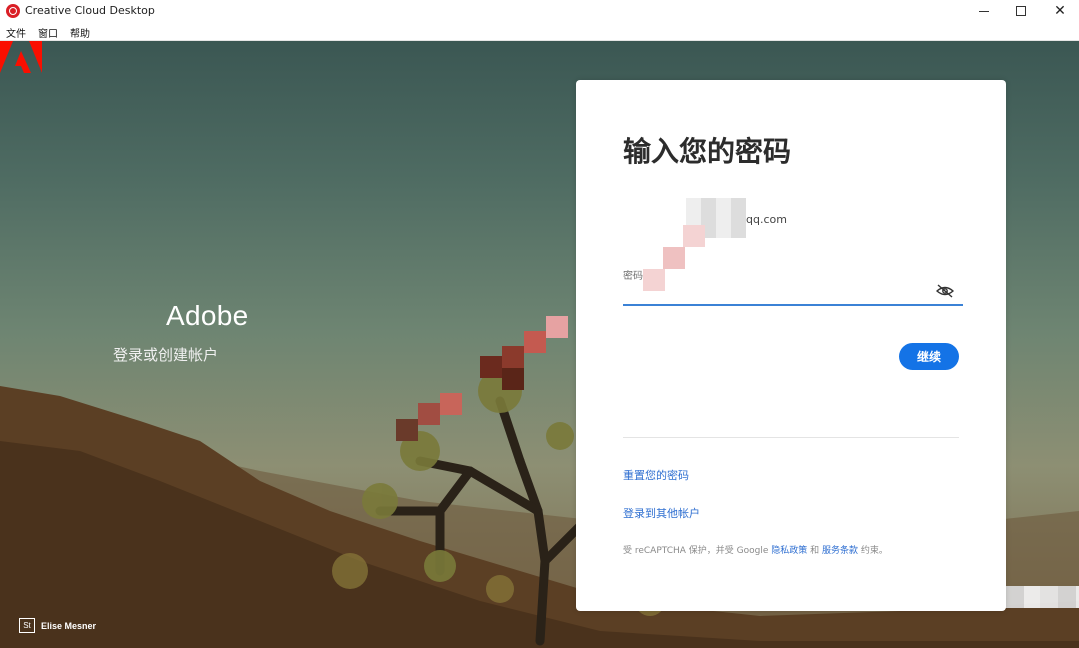 The image size is (1079, 648). Describe the element at coordinates (69, 625) in the screenshot. I see `photo-author: Elise Mesner` at that location.